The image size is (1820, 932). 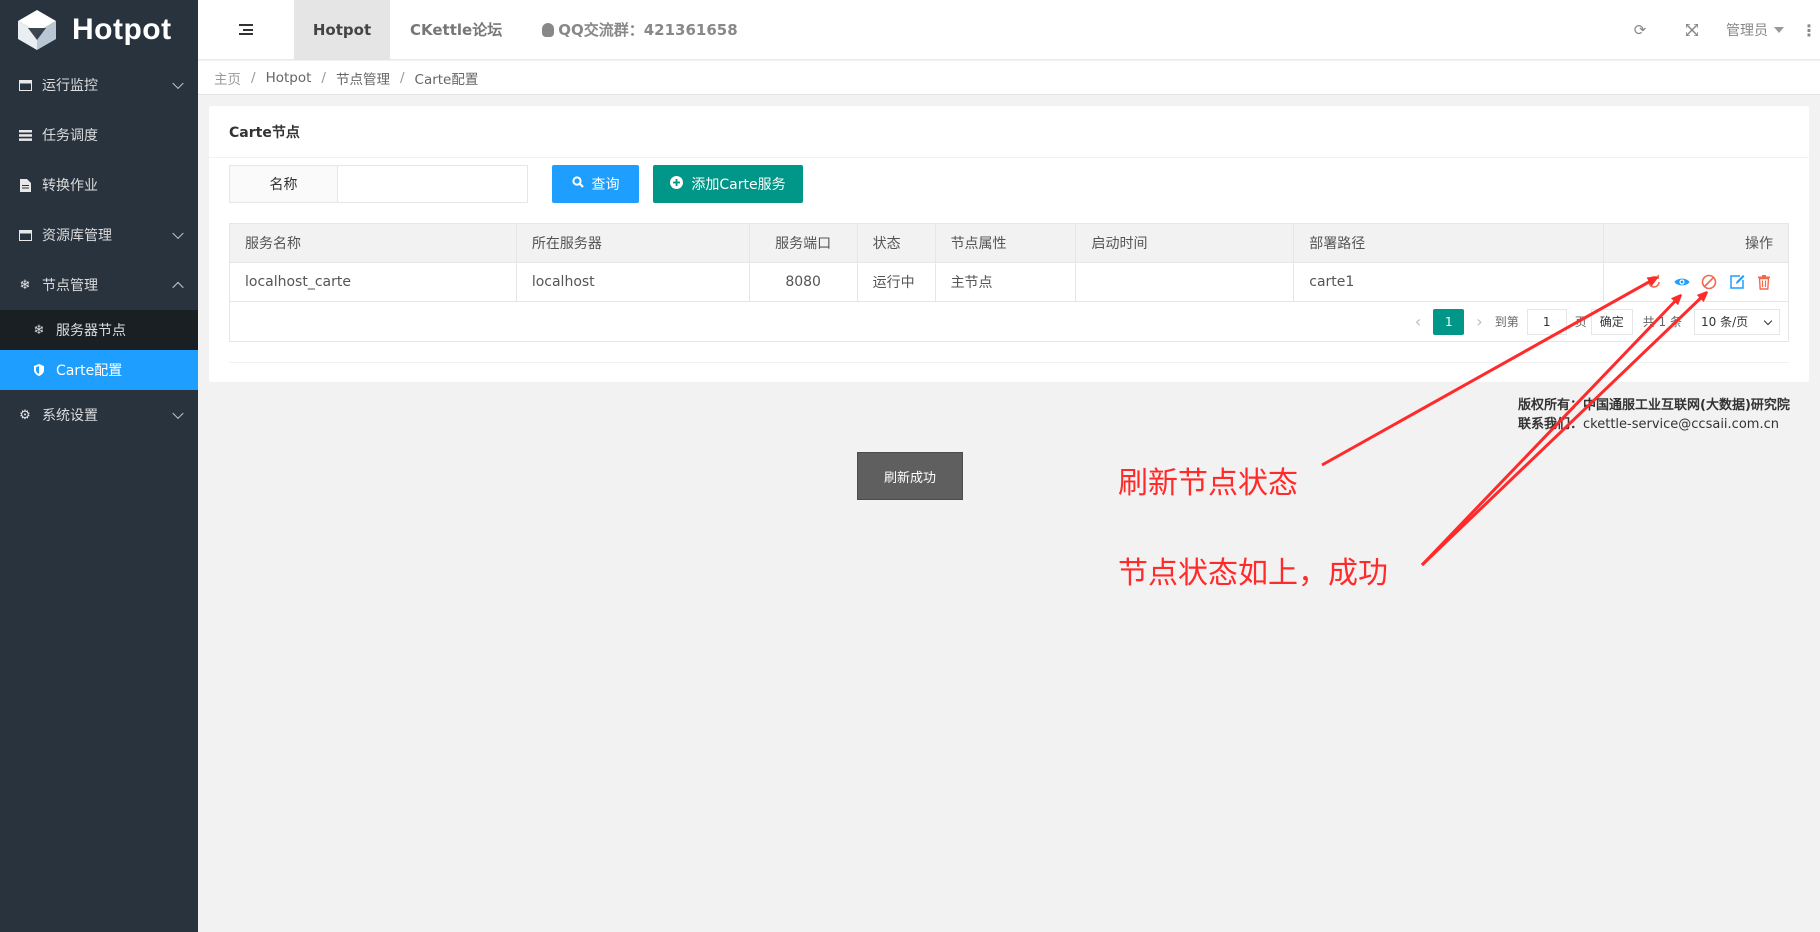 What do you see at coordinates (632, 243) in the screenshot?
I see `column-header: 所在服务器` at bounding box center [632, 243].